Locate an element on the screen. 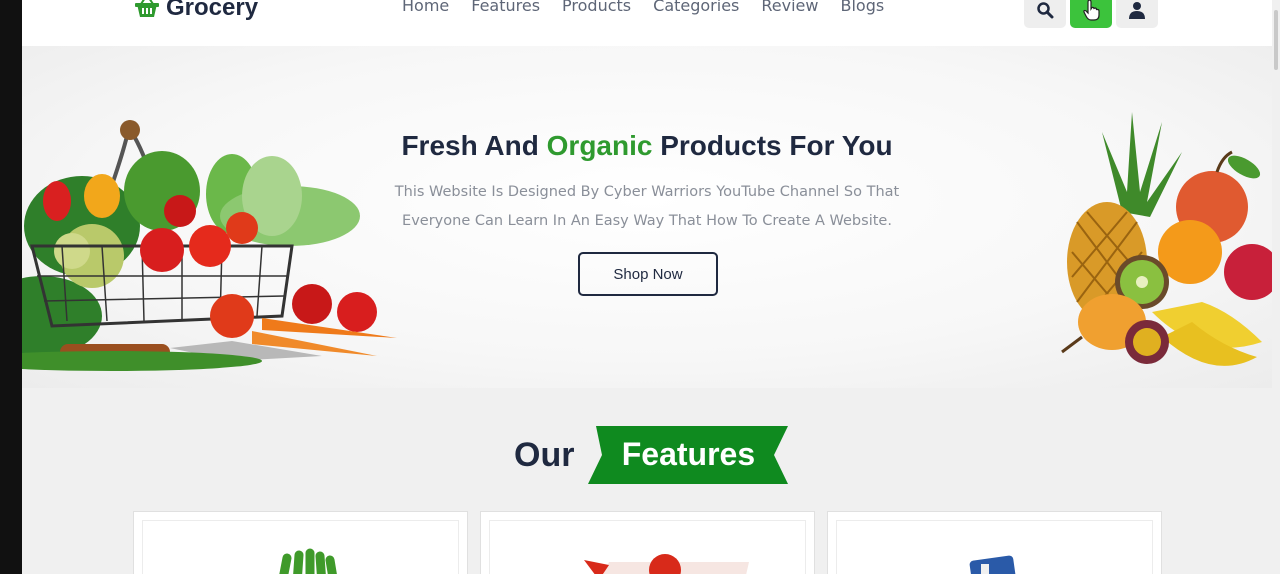 The height and width of the screenshot is (574, 1280). logo: Grocery is located at coordinates (196, 11).